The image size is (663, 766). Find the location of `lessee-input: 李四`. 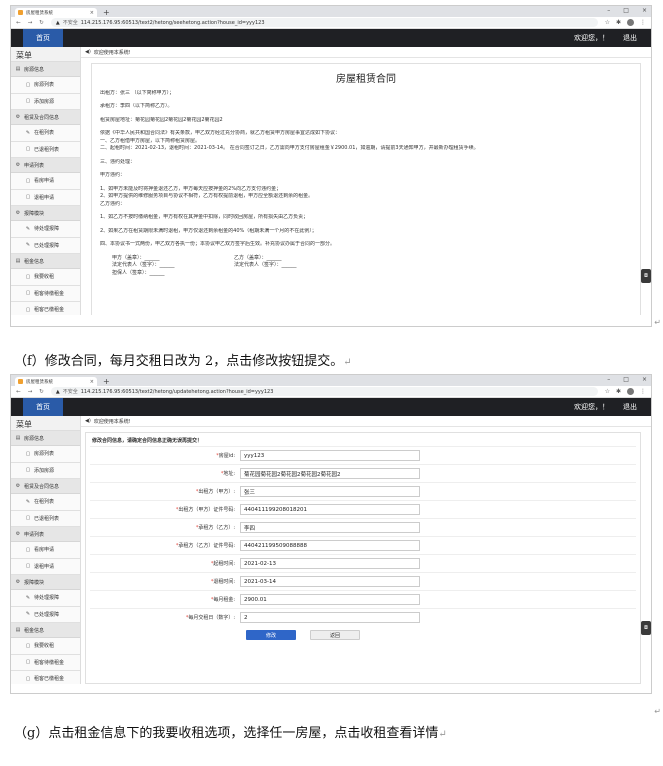

lessee-input: 李四 is located at coordinates (330, 527).